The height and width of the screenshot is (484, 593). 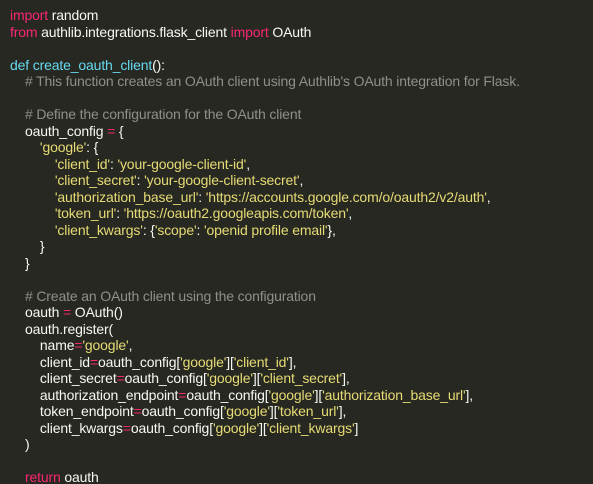 I want to click on code-token: return, so click(x=35, y=476).